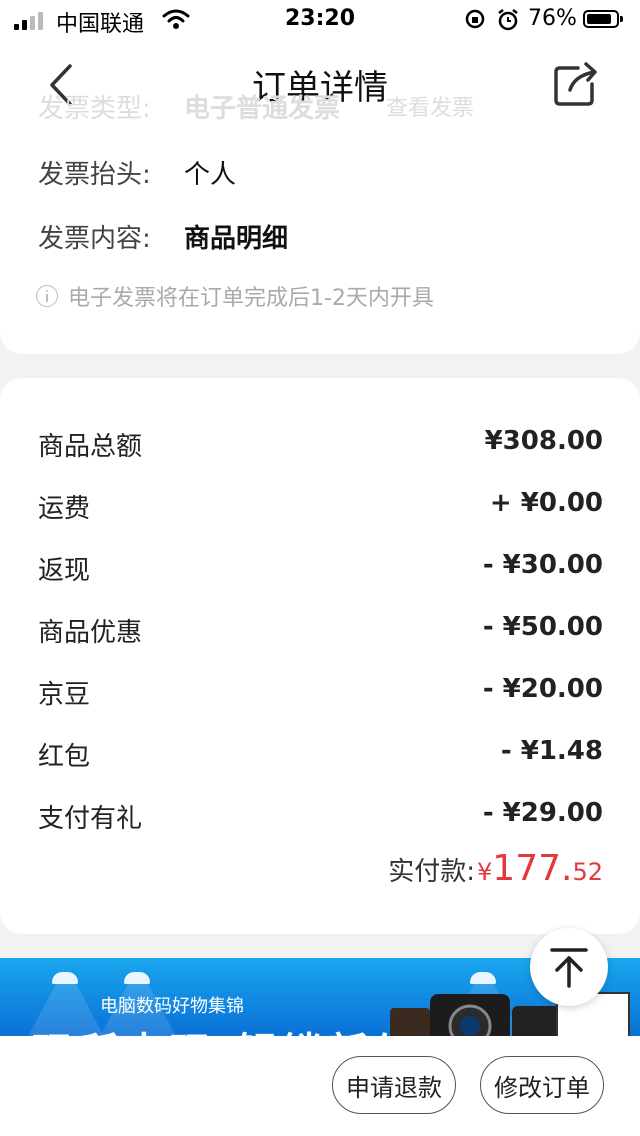  I want to click on alarm-icon, so click(508, 20).